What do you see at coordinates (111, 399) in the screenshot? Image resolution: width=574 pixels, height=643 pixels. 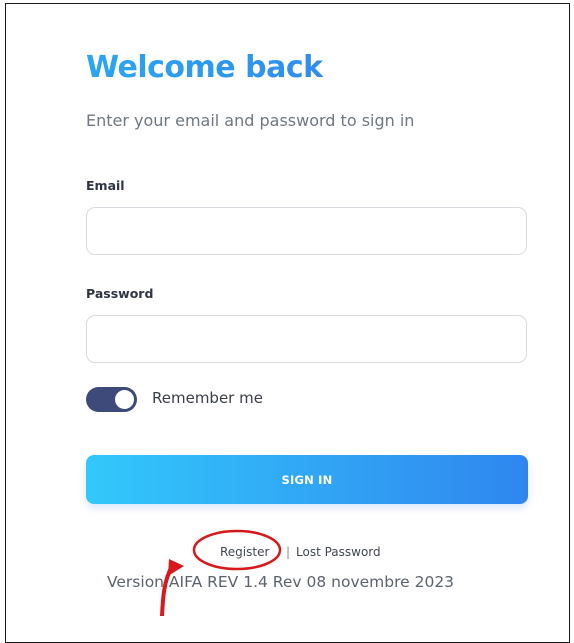 I see `remember-me-toggle` at bounding box center [111, 399].